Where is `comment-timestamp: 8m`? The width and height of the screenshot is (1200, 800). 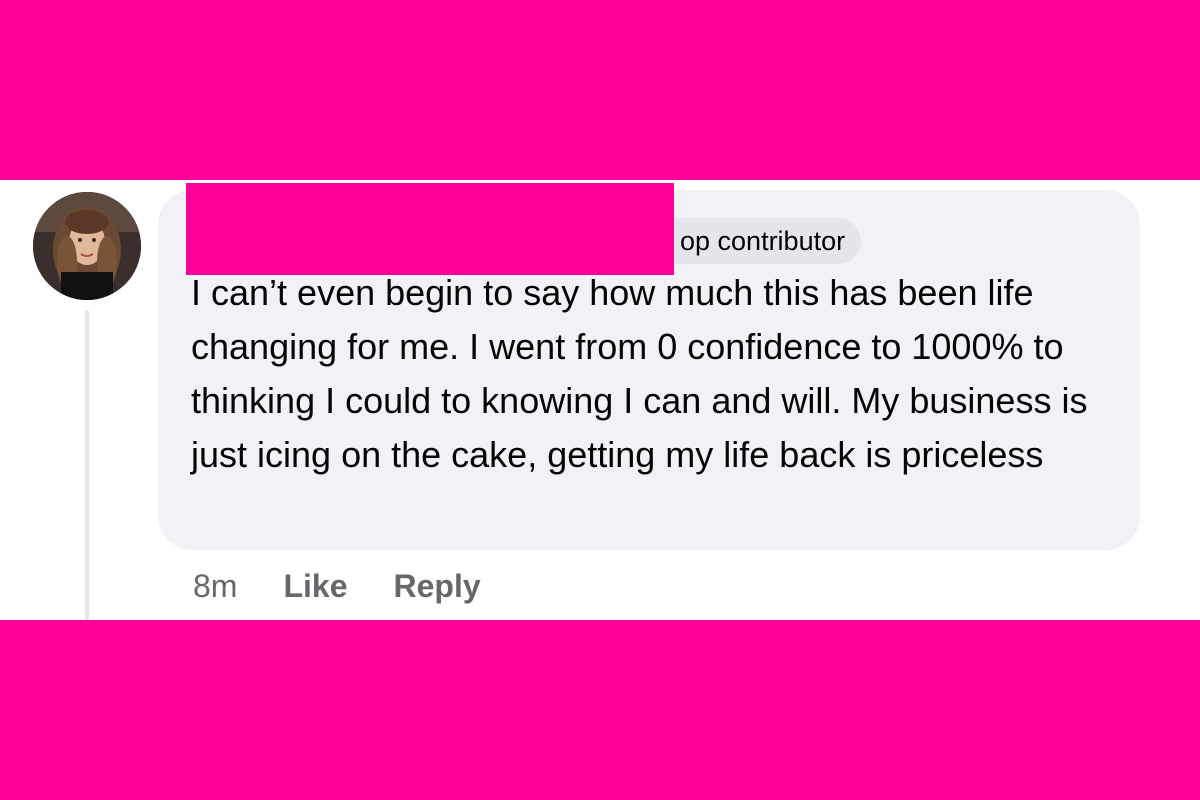 comment-timestamp: 8m is located at coordinates (215, 586).